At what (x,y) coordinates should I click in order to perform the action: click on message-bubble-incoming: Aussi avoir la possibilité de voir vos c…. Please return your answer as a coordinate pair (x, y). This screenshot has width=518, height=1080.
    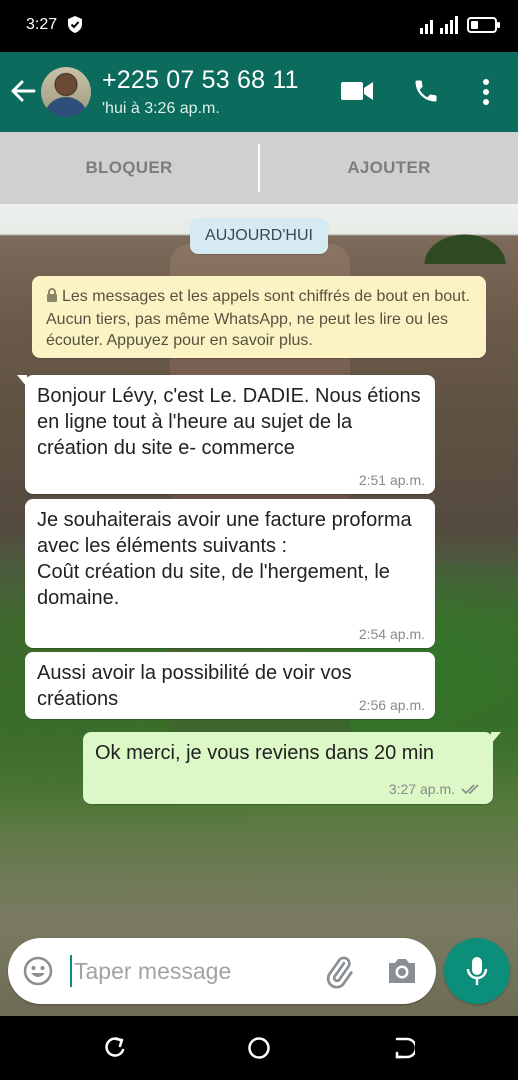
    Looking at the image, I should click on (230, 685).